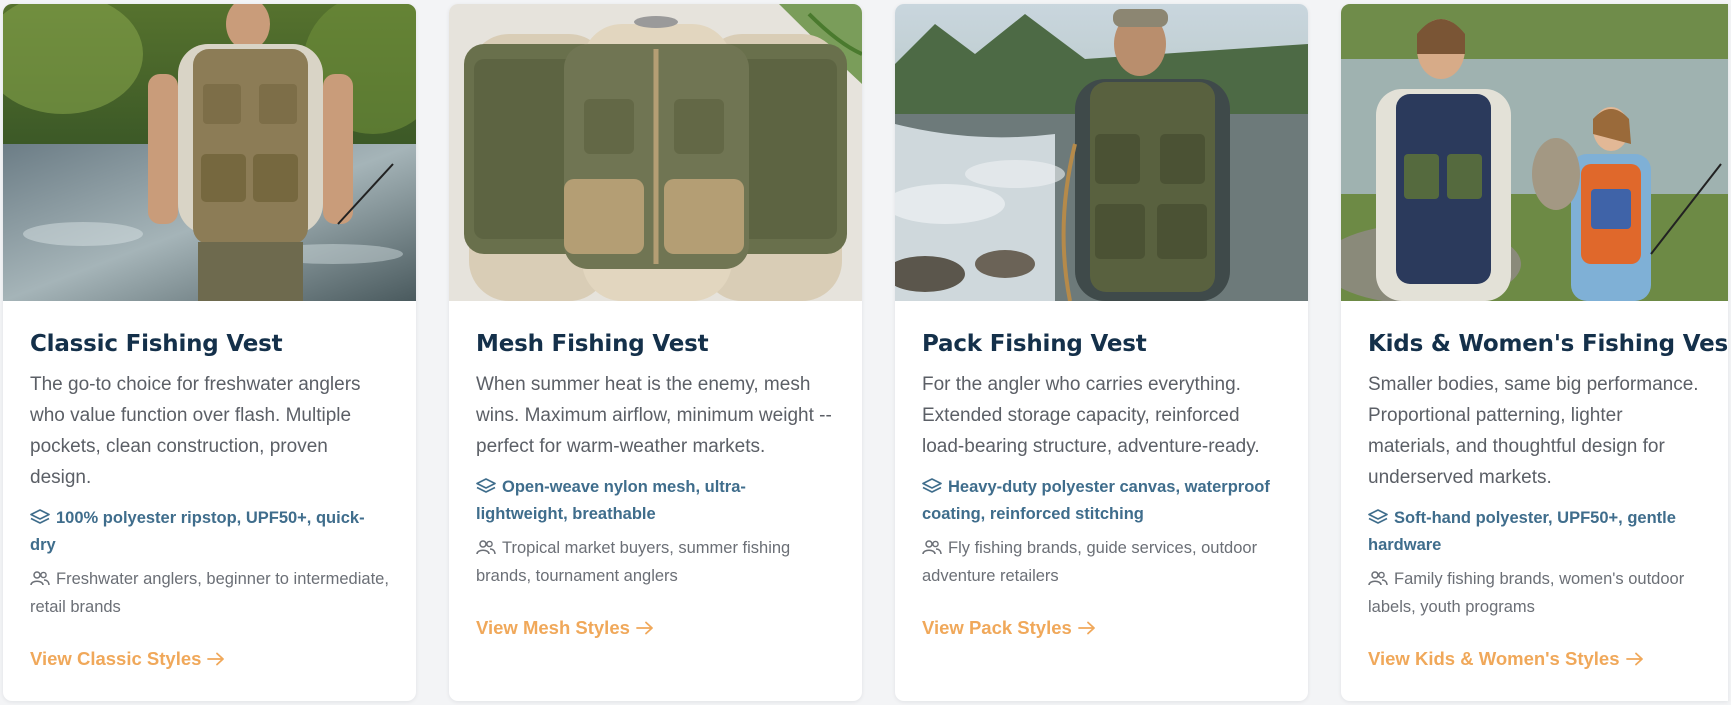  What do you see at coordinates (997, 627) in the screenshot?
I see `link-label: View Pack Styles` at bounding box center [997, 627].